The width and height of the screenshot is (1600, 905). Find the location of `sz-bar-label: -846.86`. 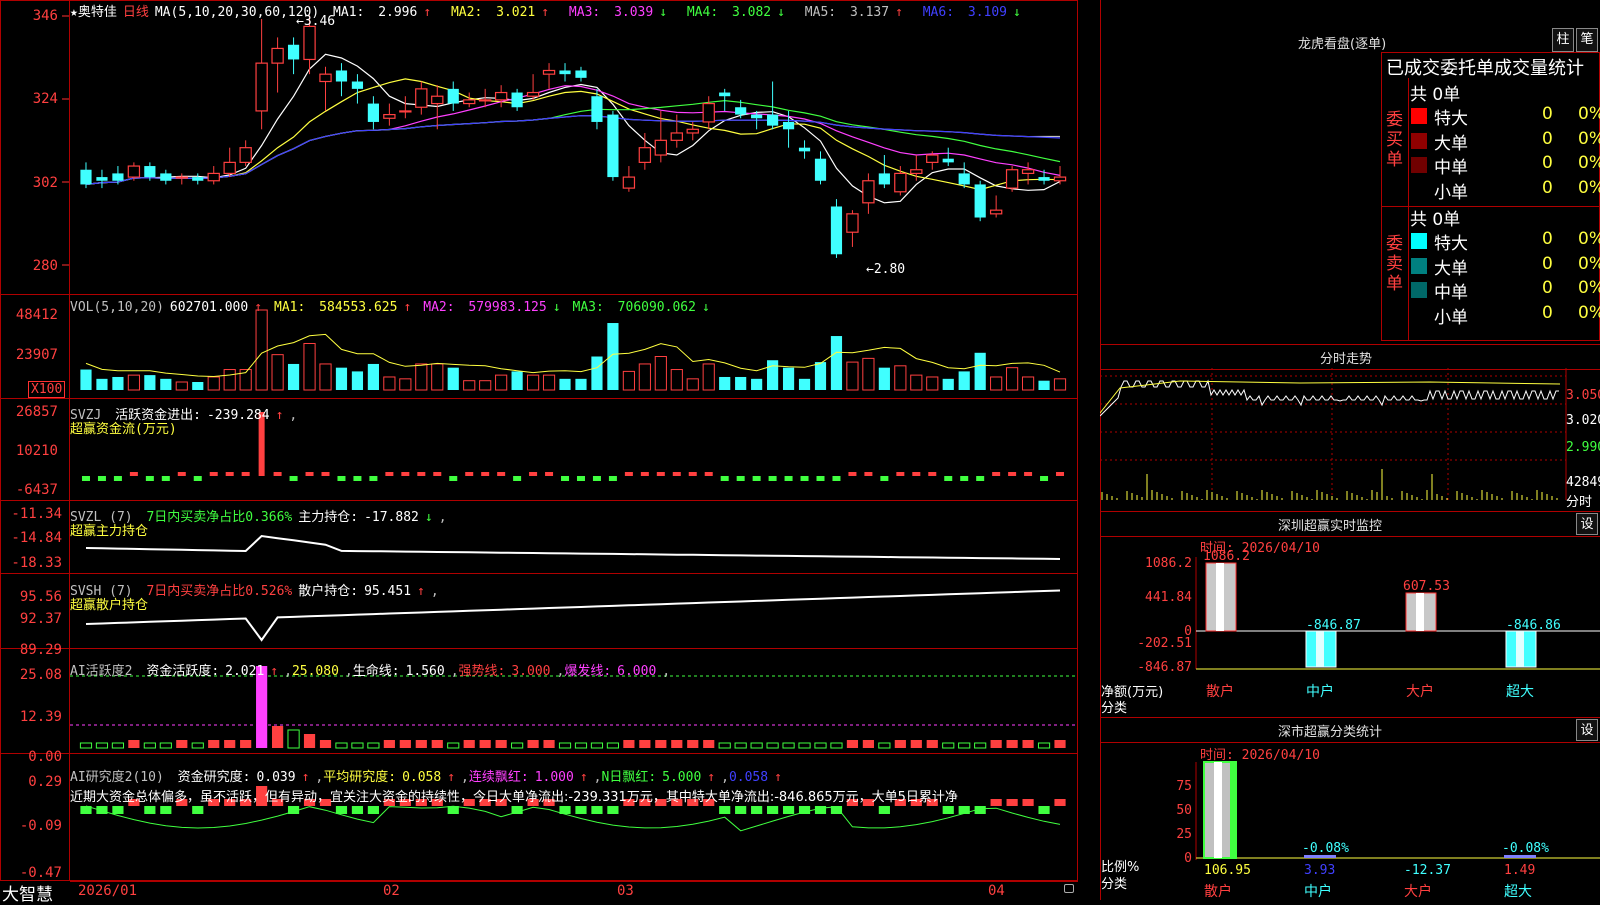

sz-bar-label: -846.86 is located at coordinates (1533, 625).